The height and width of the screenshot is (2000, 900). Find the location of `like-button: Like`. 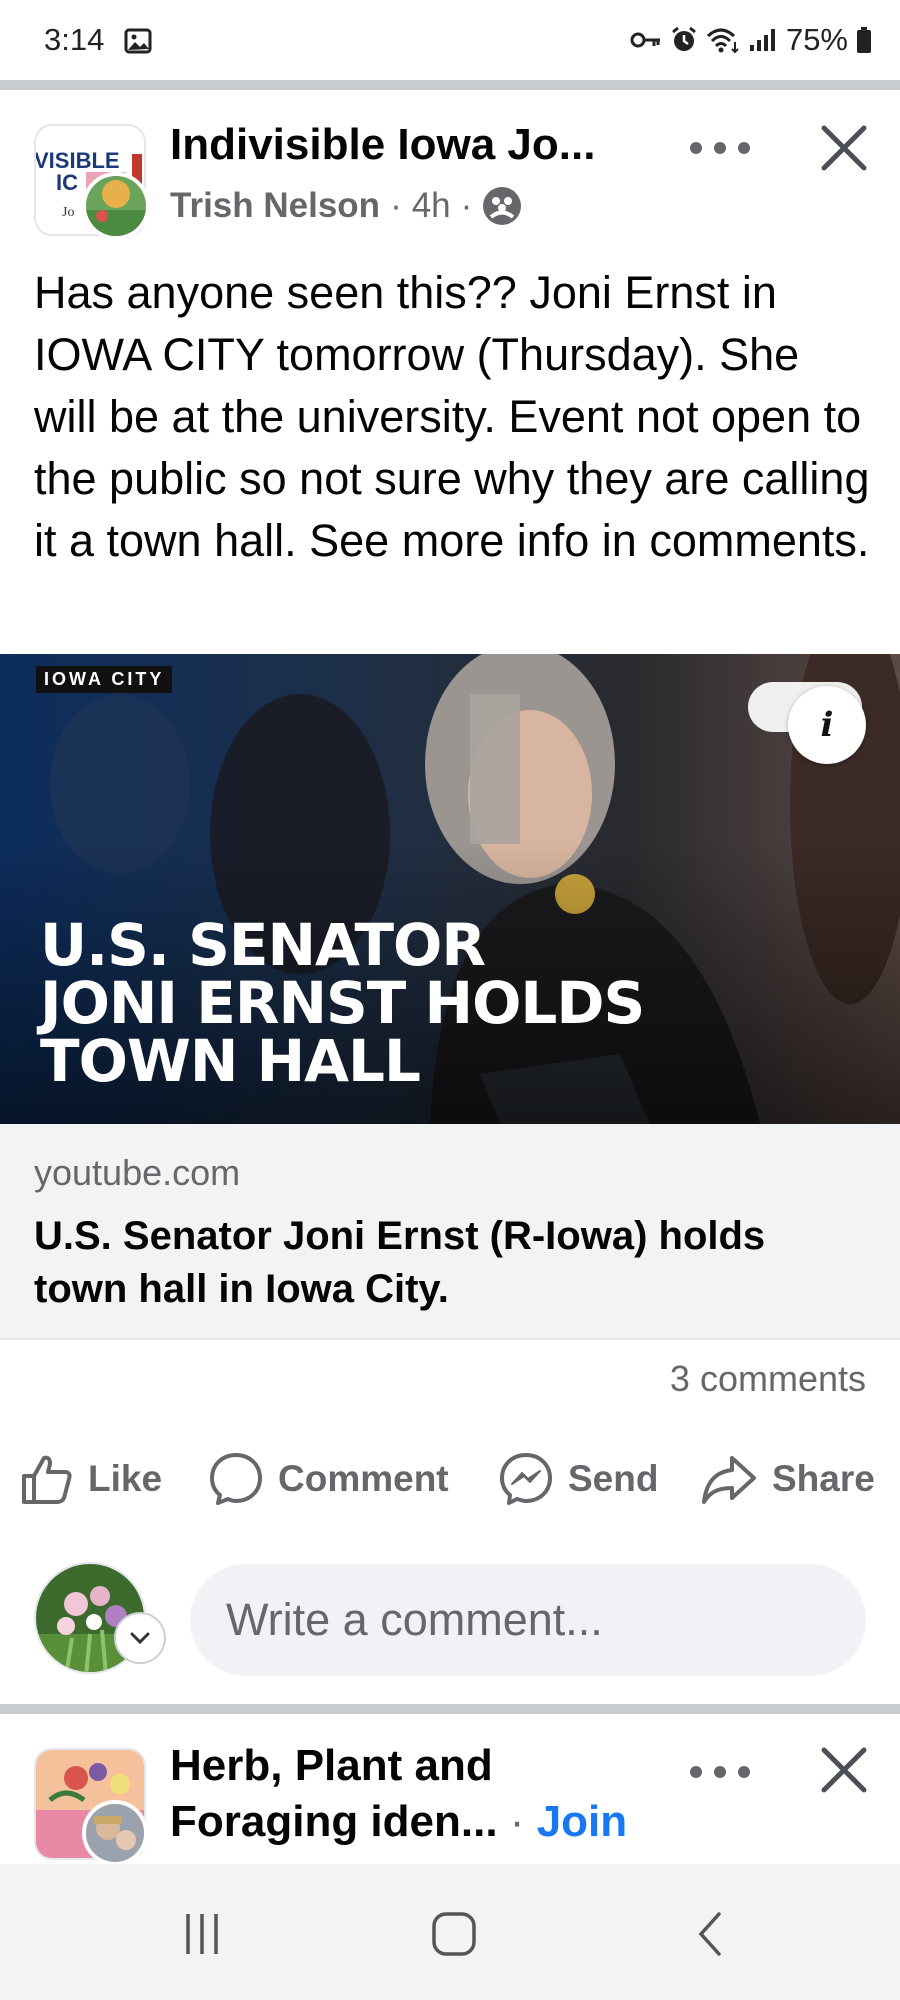

like-button: Like is located at coordinates (91, 1479).